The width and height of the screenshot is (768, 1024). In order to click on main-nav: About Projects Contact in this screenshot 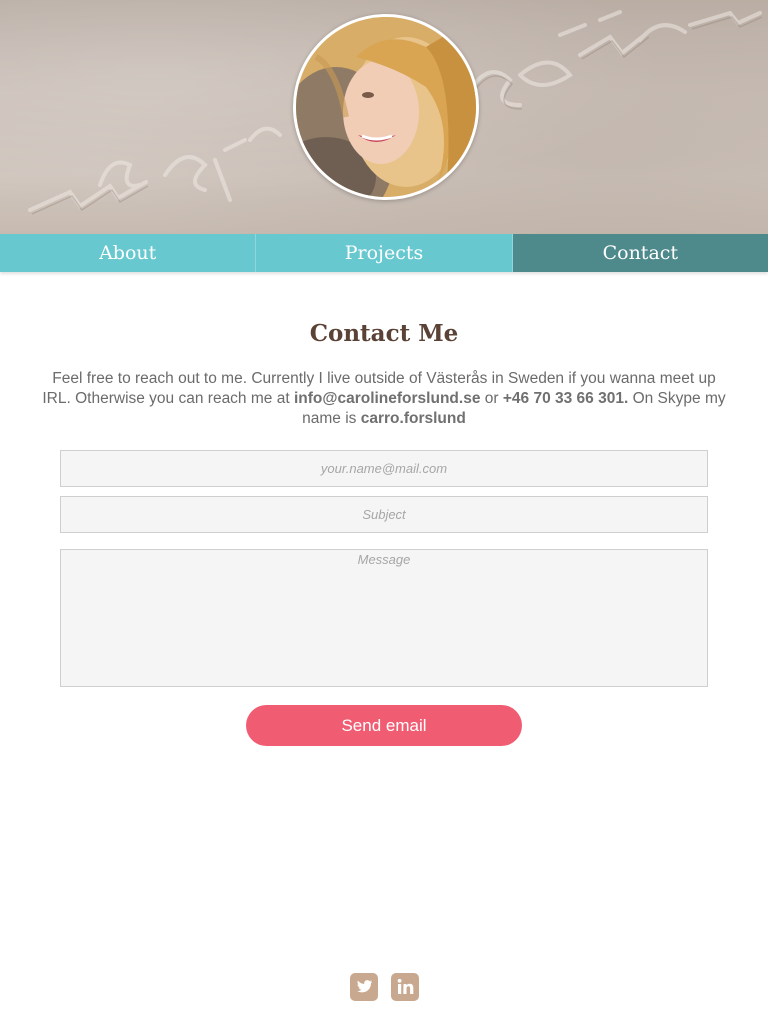, I will do `click(384, 253)`.